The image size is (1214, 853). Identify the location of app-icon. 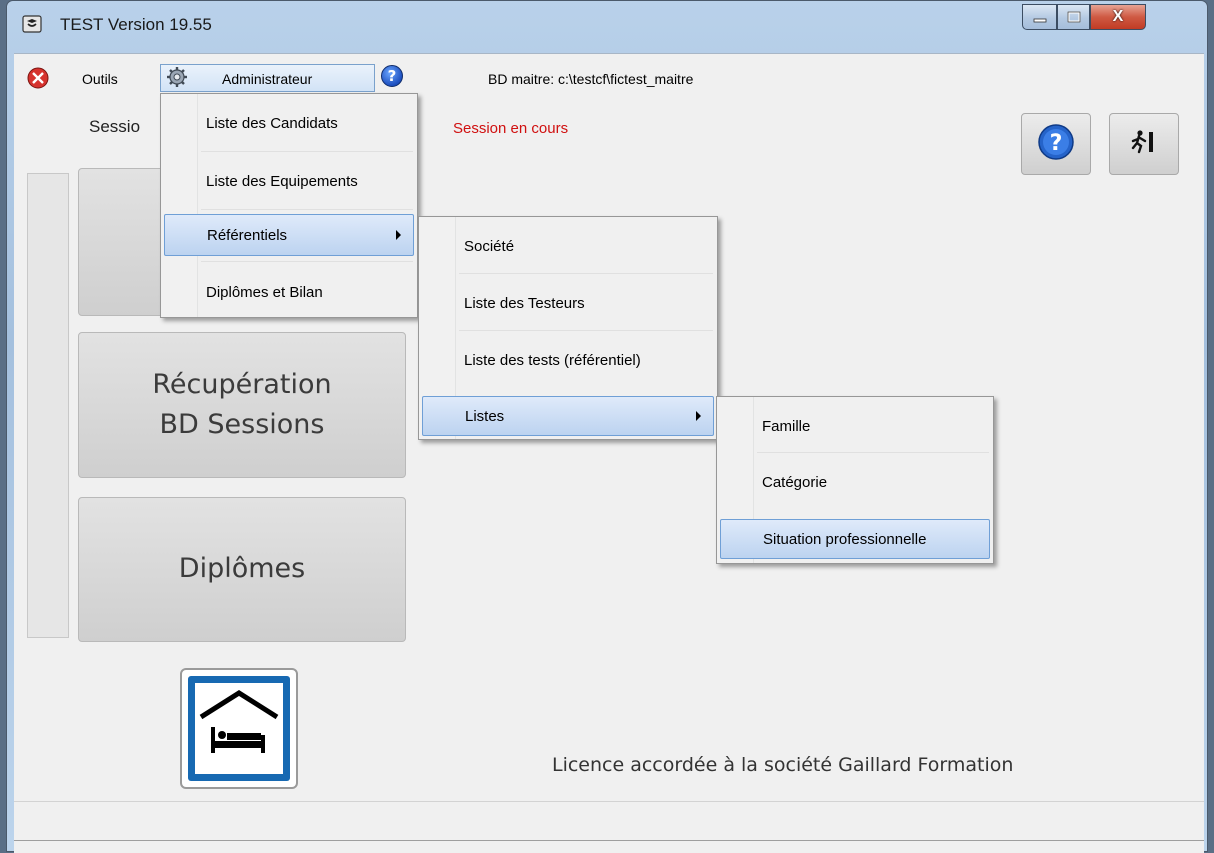
(32, 24).